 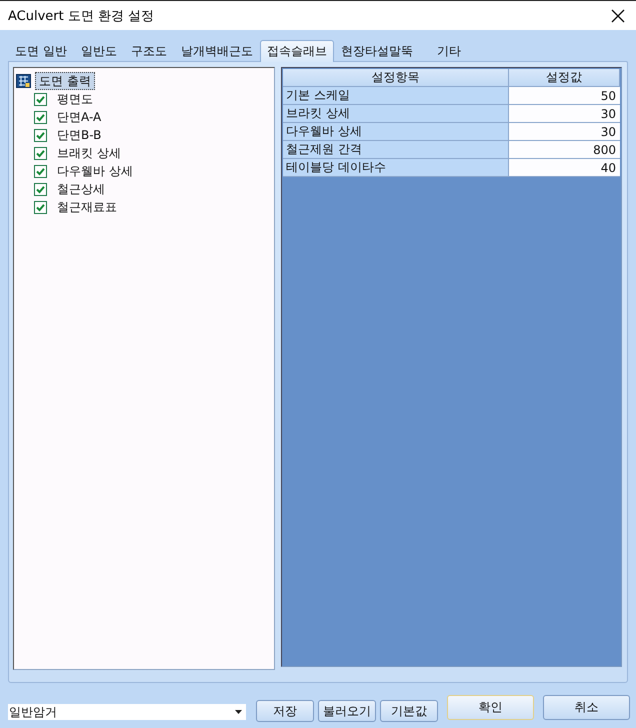 I want to click on tab: 접속슬래브, so click(x=297, y=51).